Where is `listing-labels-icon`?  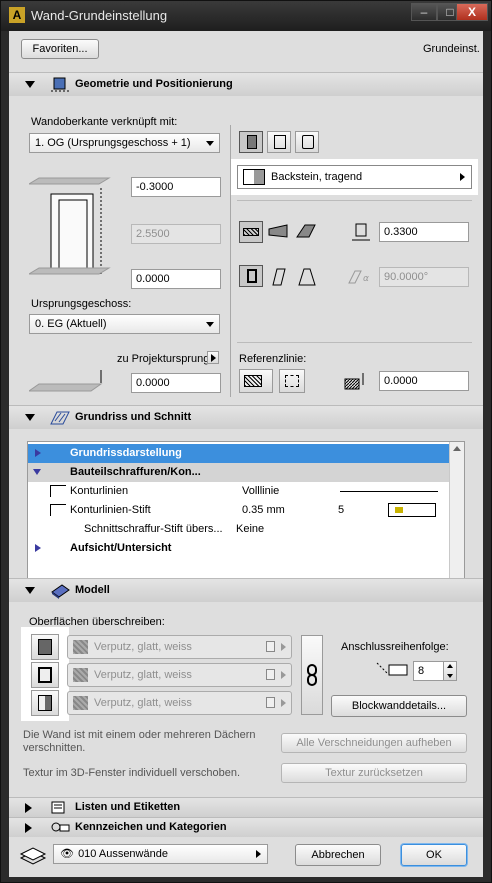
listing-labels-icon is located at coordinates (58, 807).